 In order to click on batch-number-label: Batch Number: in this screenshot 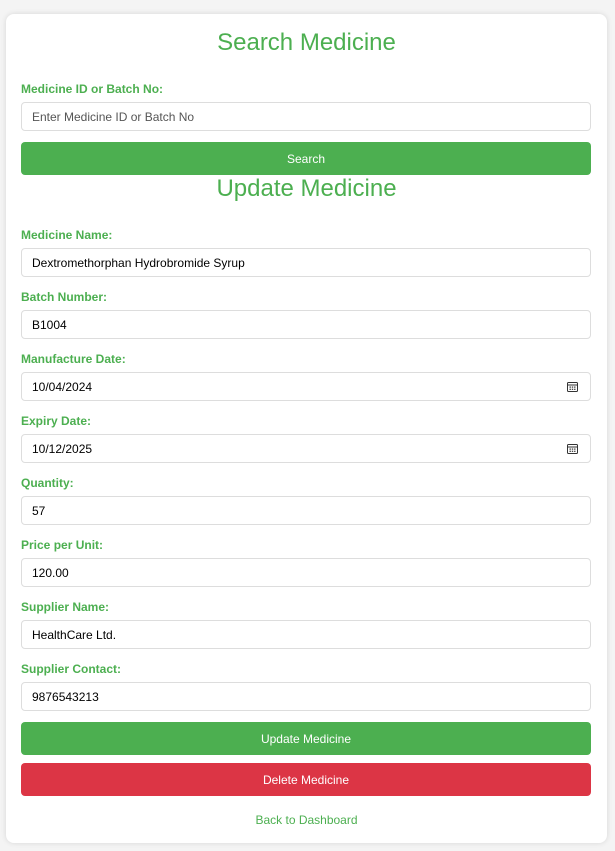, I will do `click(64, 297)`.